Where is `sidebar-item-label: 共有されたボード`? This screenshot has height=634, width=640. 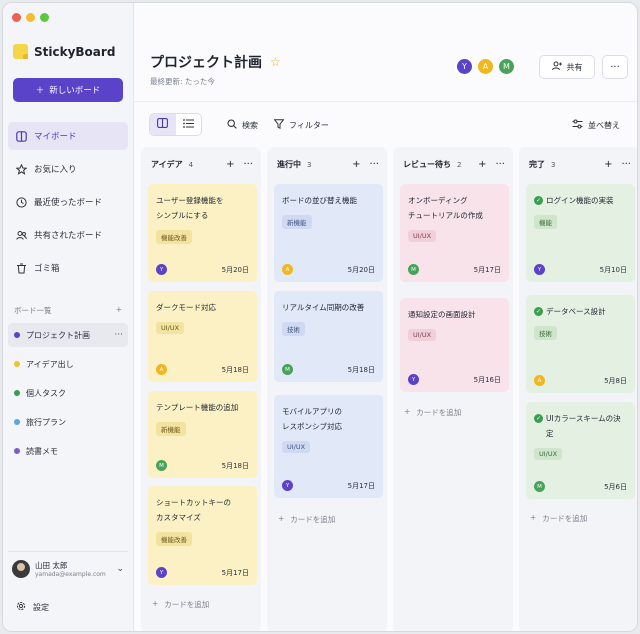 sidebar-item-label: 共有されたボード is located at coordinates (68, 236).